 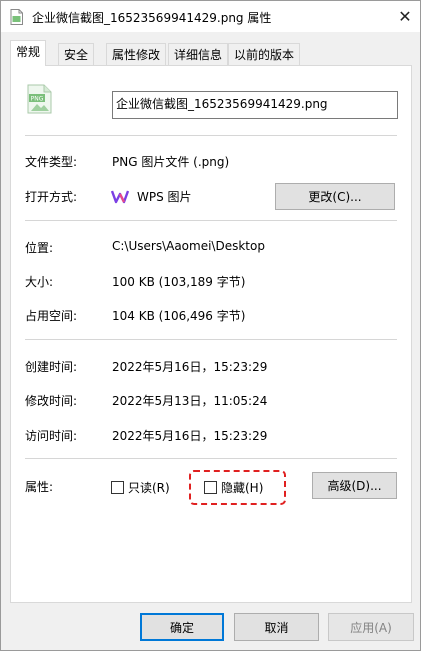 I want to click on open-with-label: 打开方式:, so click(x=51, y=197).